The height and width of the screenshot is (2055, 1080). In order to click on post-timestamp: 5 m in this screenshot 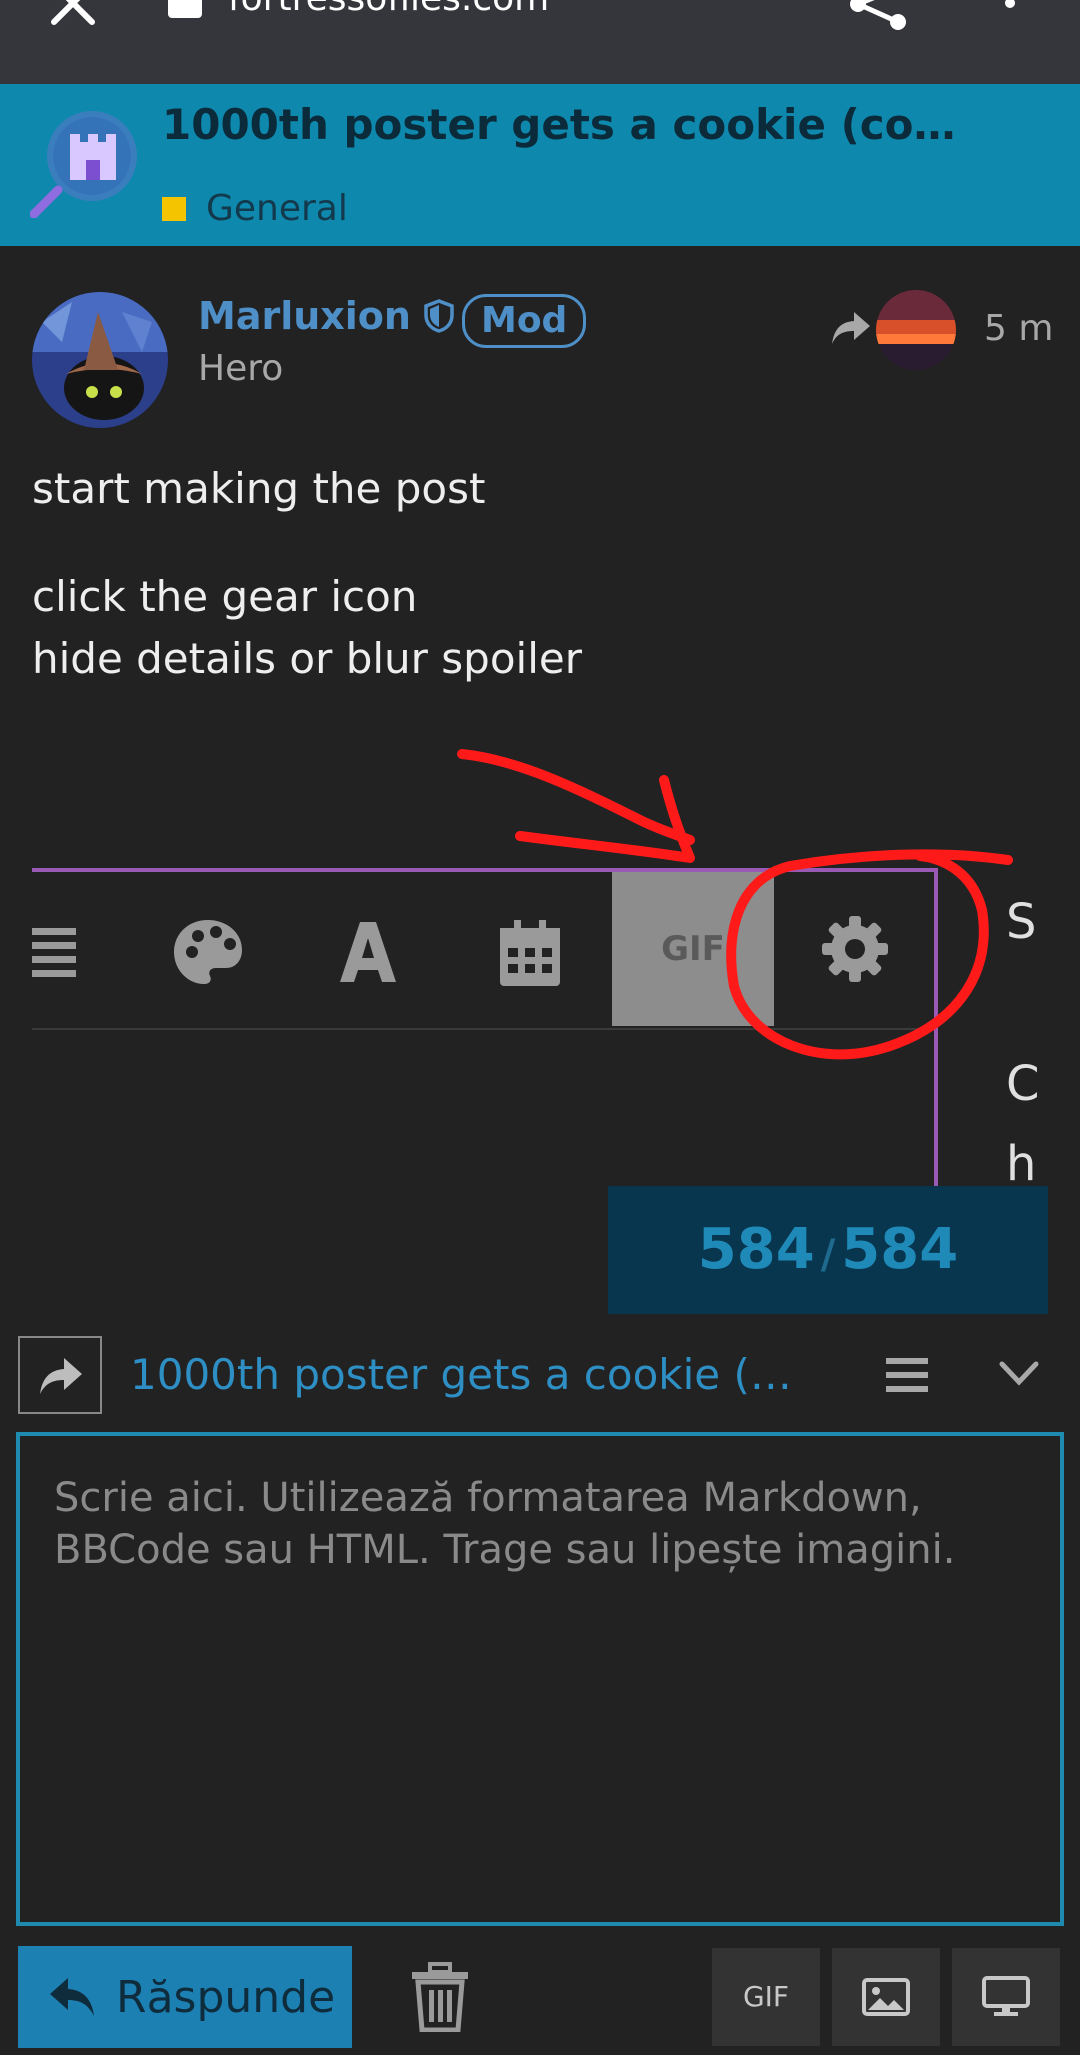, I will do `click(1018, 328)`.